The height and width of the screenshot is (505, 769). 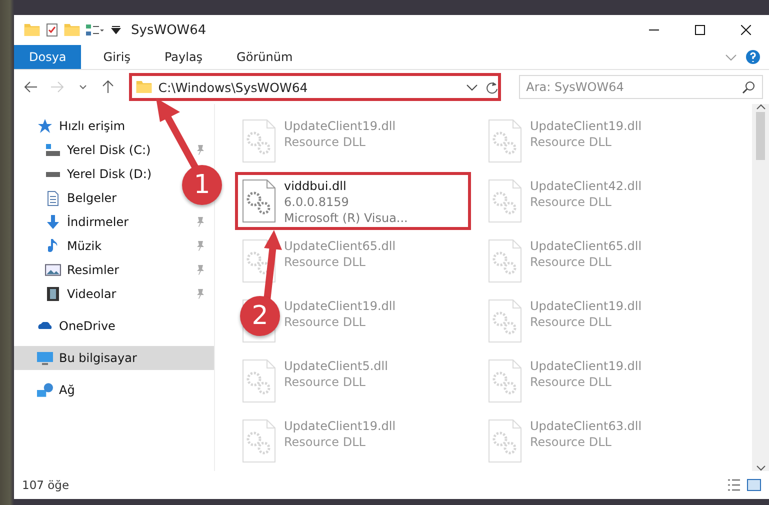 I want to click on scroll-thumb, so click(x=760, y=136).